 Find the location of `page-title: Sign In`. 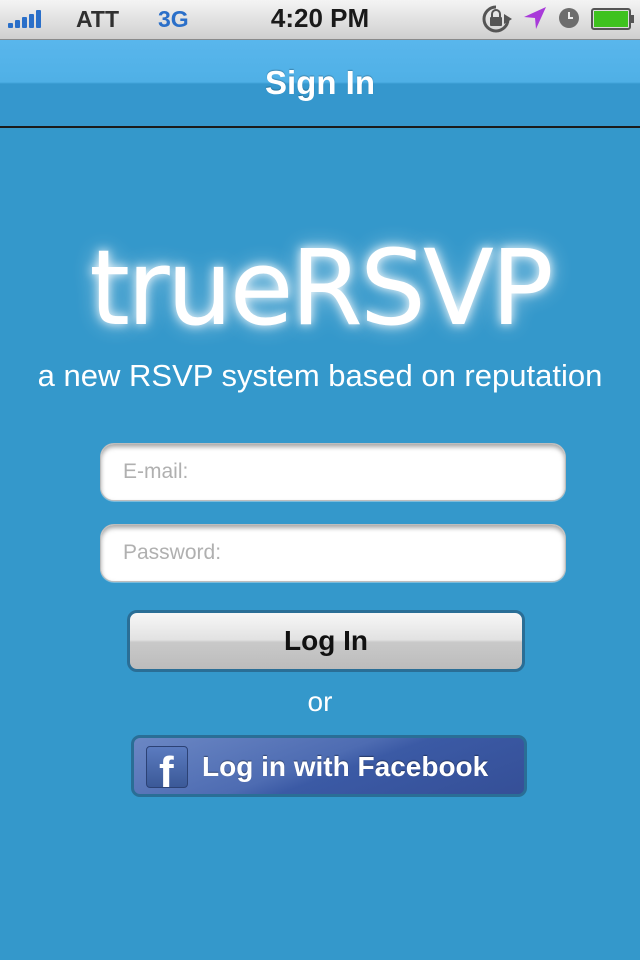

page-title: Sign In is located at coordinates (320, 82).